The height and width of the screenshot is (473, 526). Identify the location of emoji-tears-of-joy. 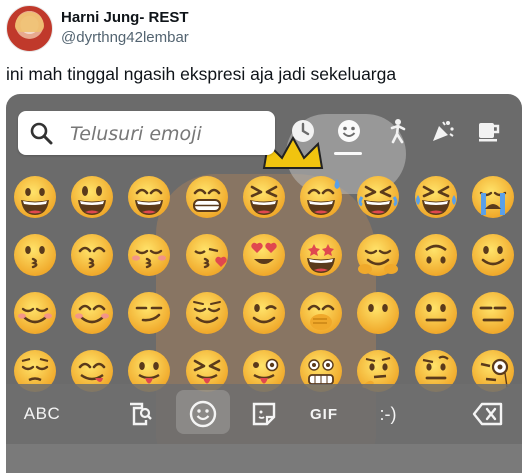
(435, 197).